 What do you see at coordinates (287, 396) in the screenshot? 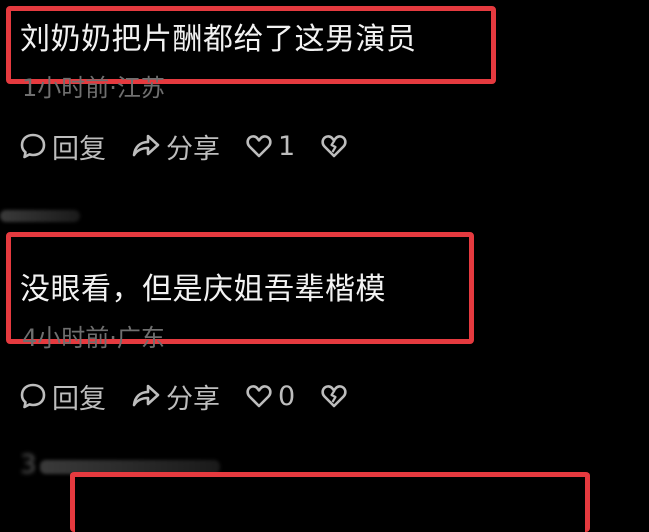
I see `like-count: 0` at bounding box center [287, 396].